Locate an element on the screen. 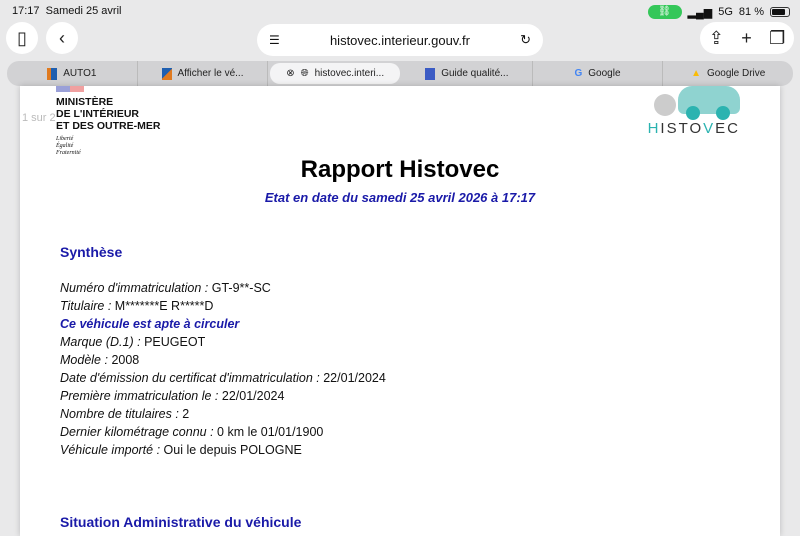 This screenshot has height=536, width=800. field-titulaire: Titulaire : M*******E R*****D is located at coordinates (137, 306).